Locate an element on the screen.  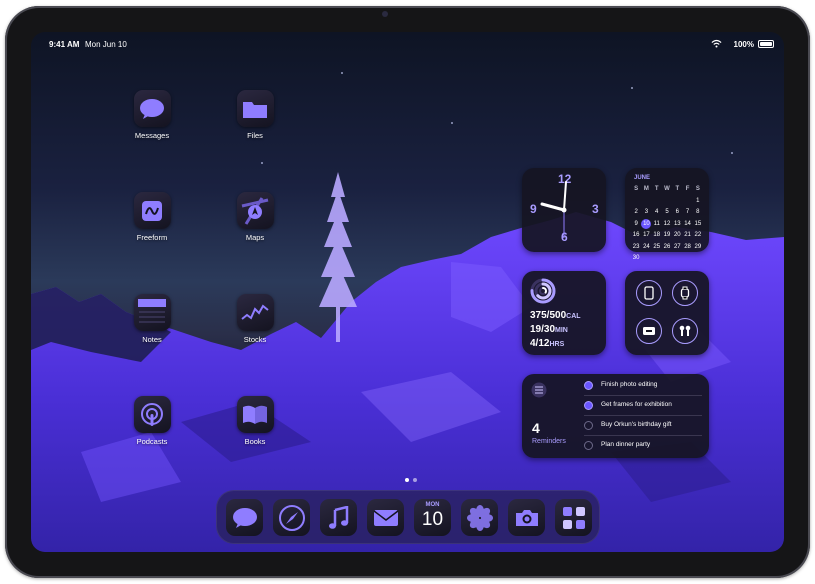
app-label: Messages is located at coordinates (152, 135).